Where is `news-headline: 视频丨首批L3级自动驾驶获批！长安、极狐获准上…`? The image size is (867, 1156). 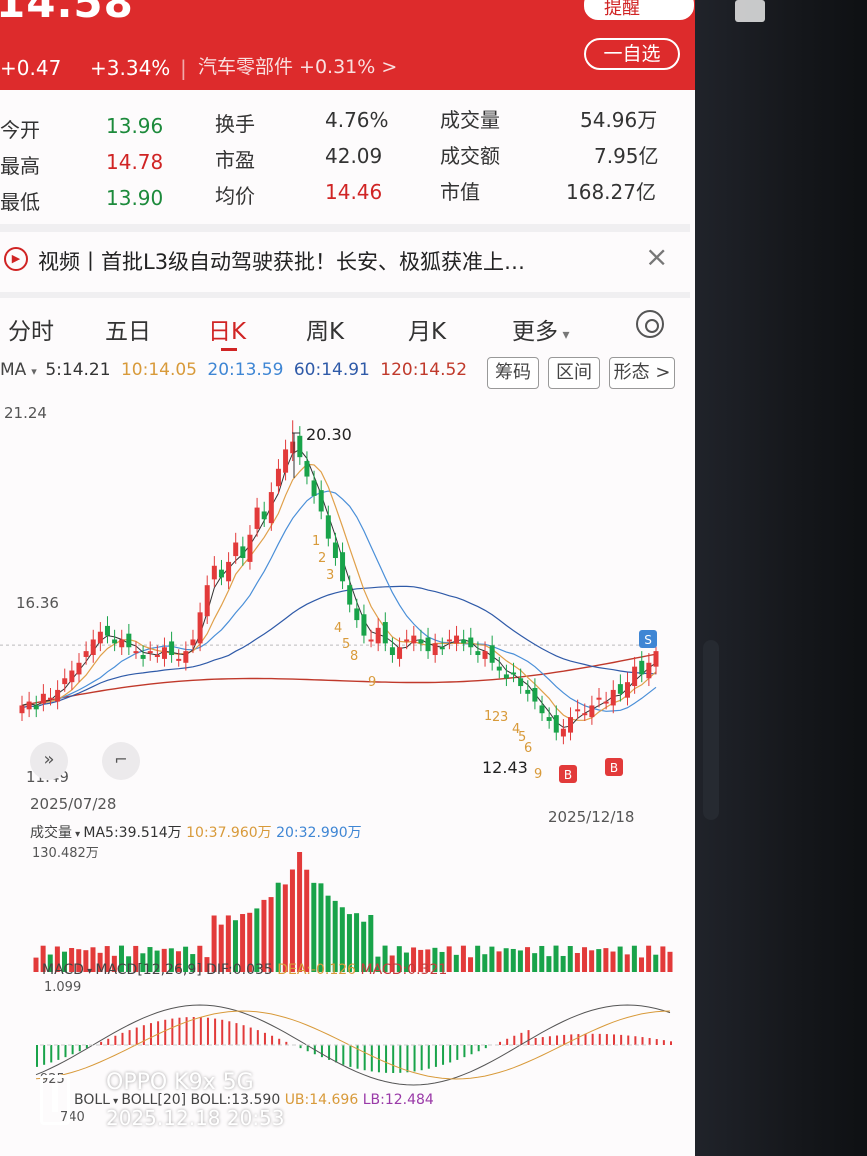
news-headline: 视频丨首批L3级自动驾驶获批！长安、极狐获准上… is located at coordinates (281, 261).